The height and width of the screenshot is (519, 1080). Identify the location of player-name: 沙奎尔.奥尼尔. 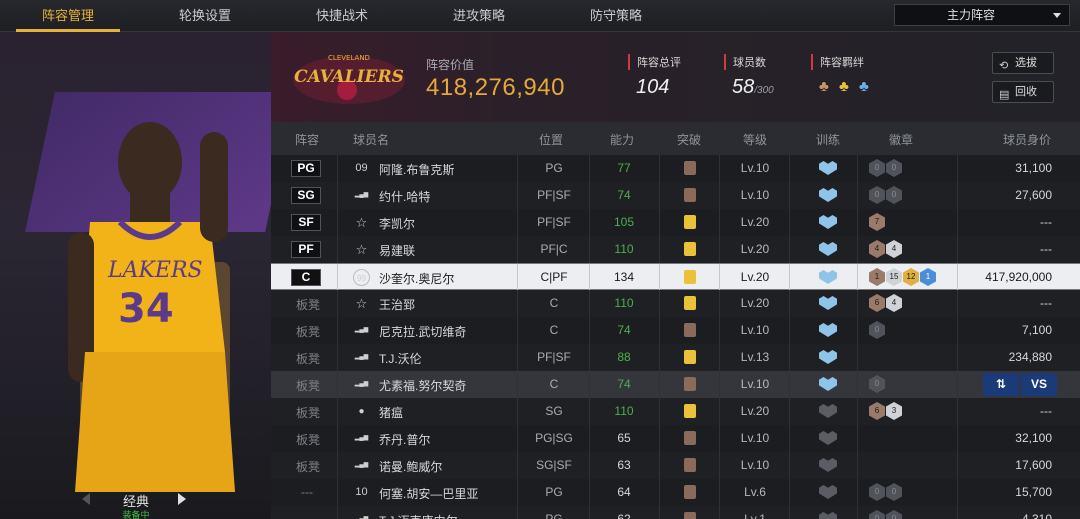
(416, 278).